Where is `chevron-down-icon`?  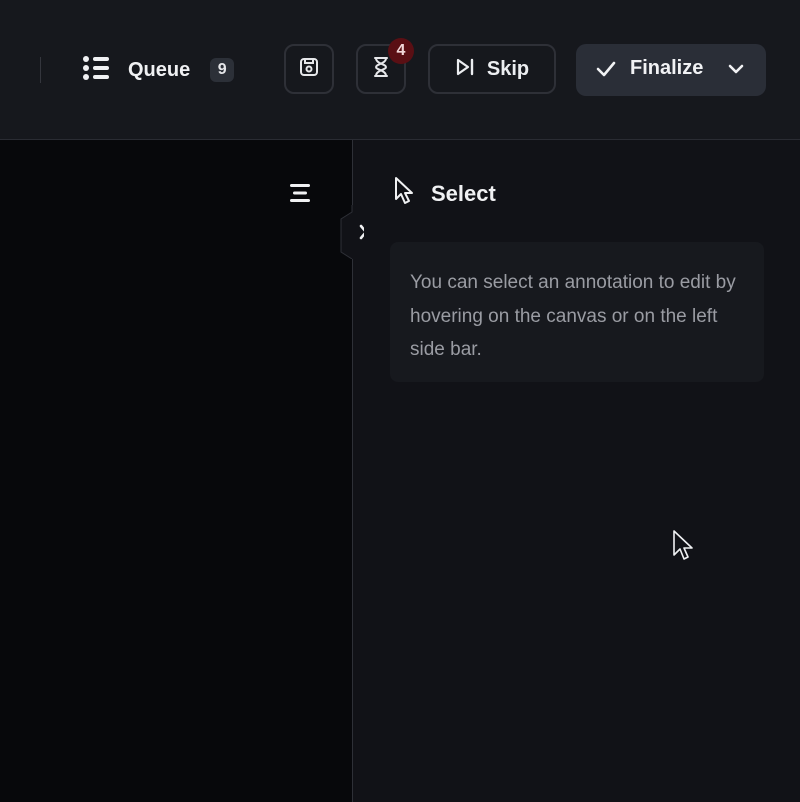
chevron-down-icon is located at coordinates (736, 71).